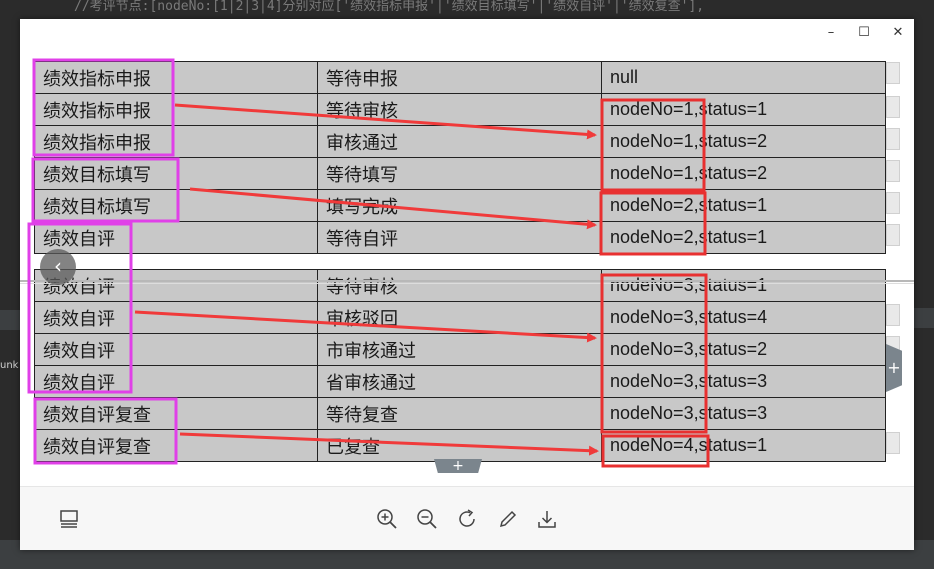 The width and height of the screenshot is (934, 569). What do you see at coordinates (864, 33) in the screenshot?
I see `maximize-button: ☐` at bounding box center [864, 33].